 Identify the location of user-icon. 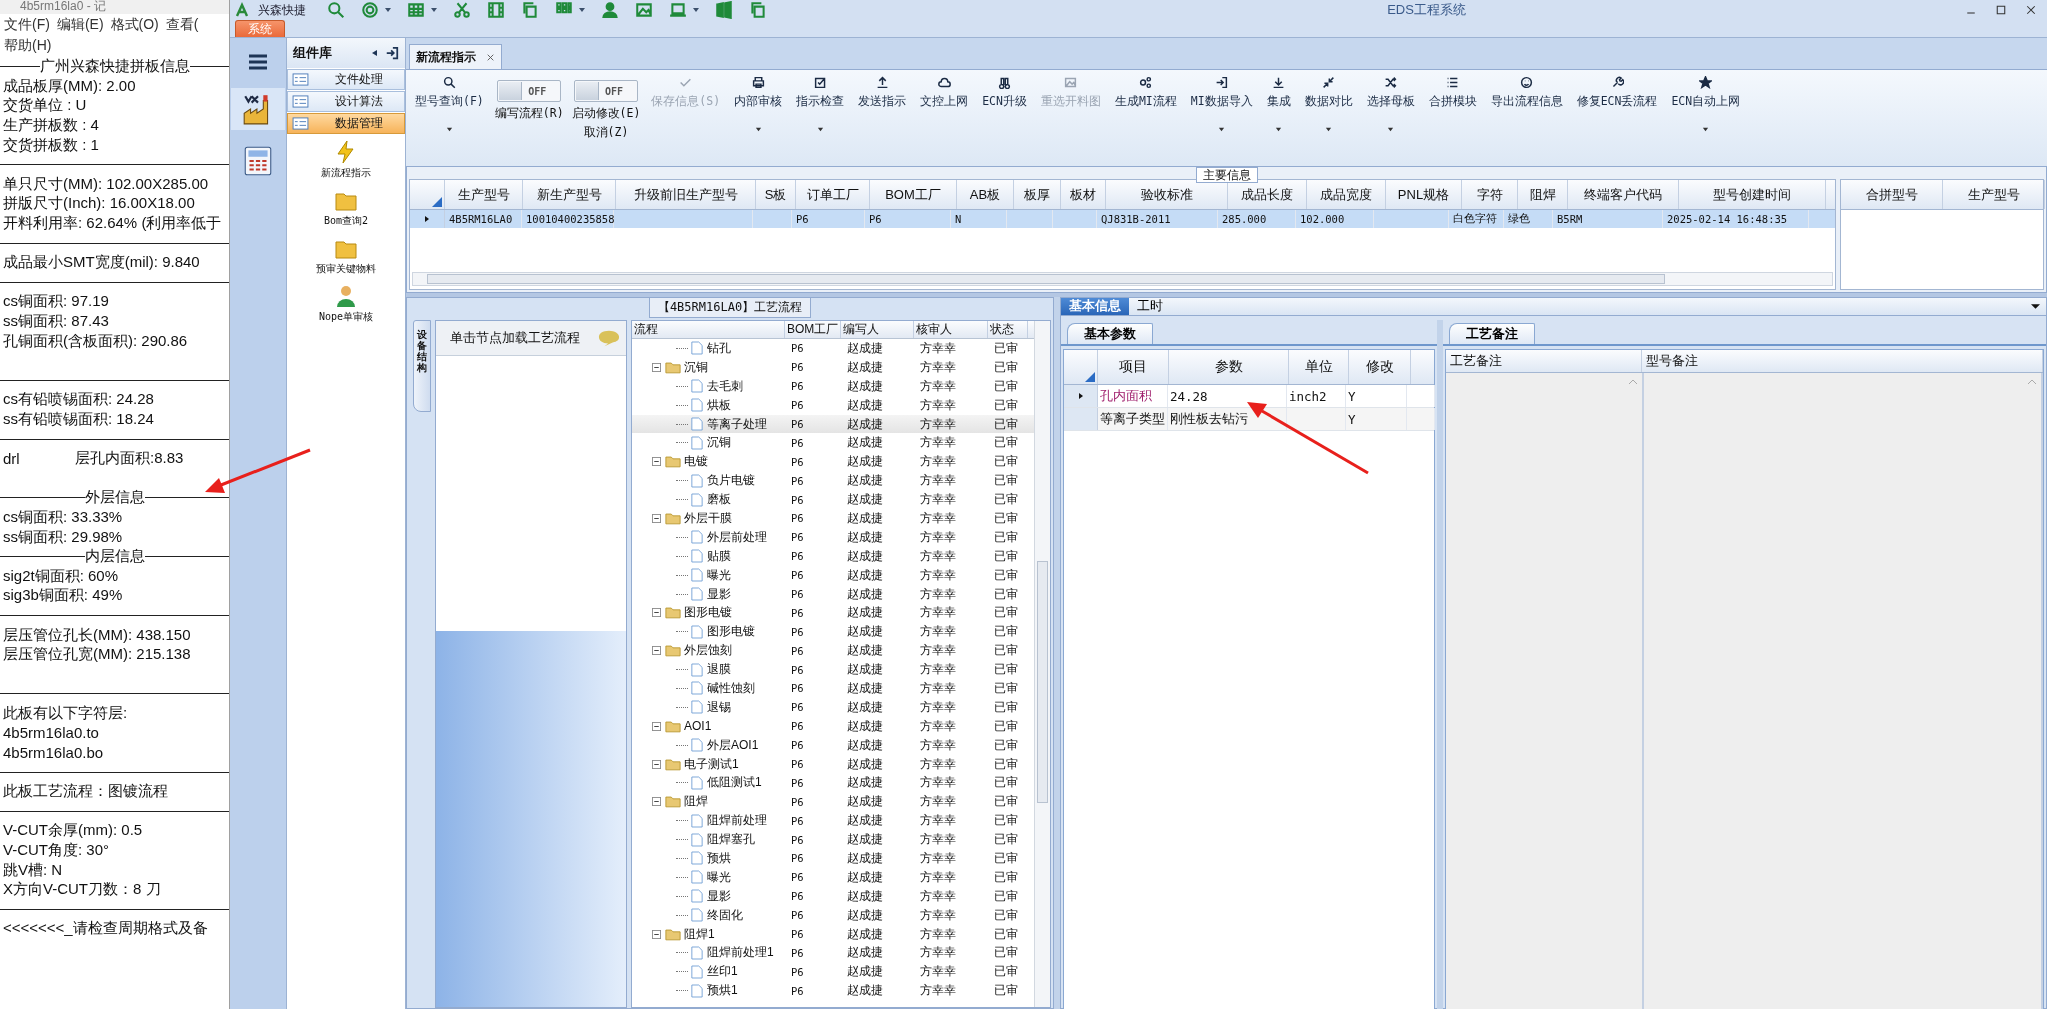
(610, 10).